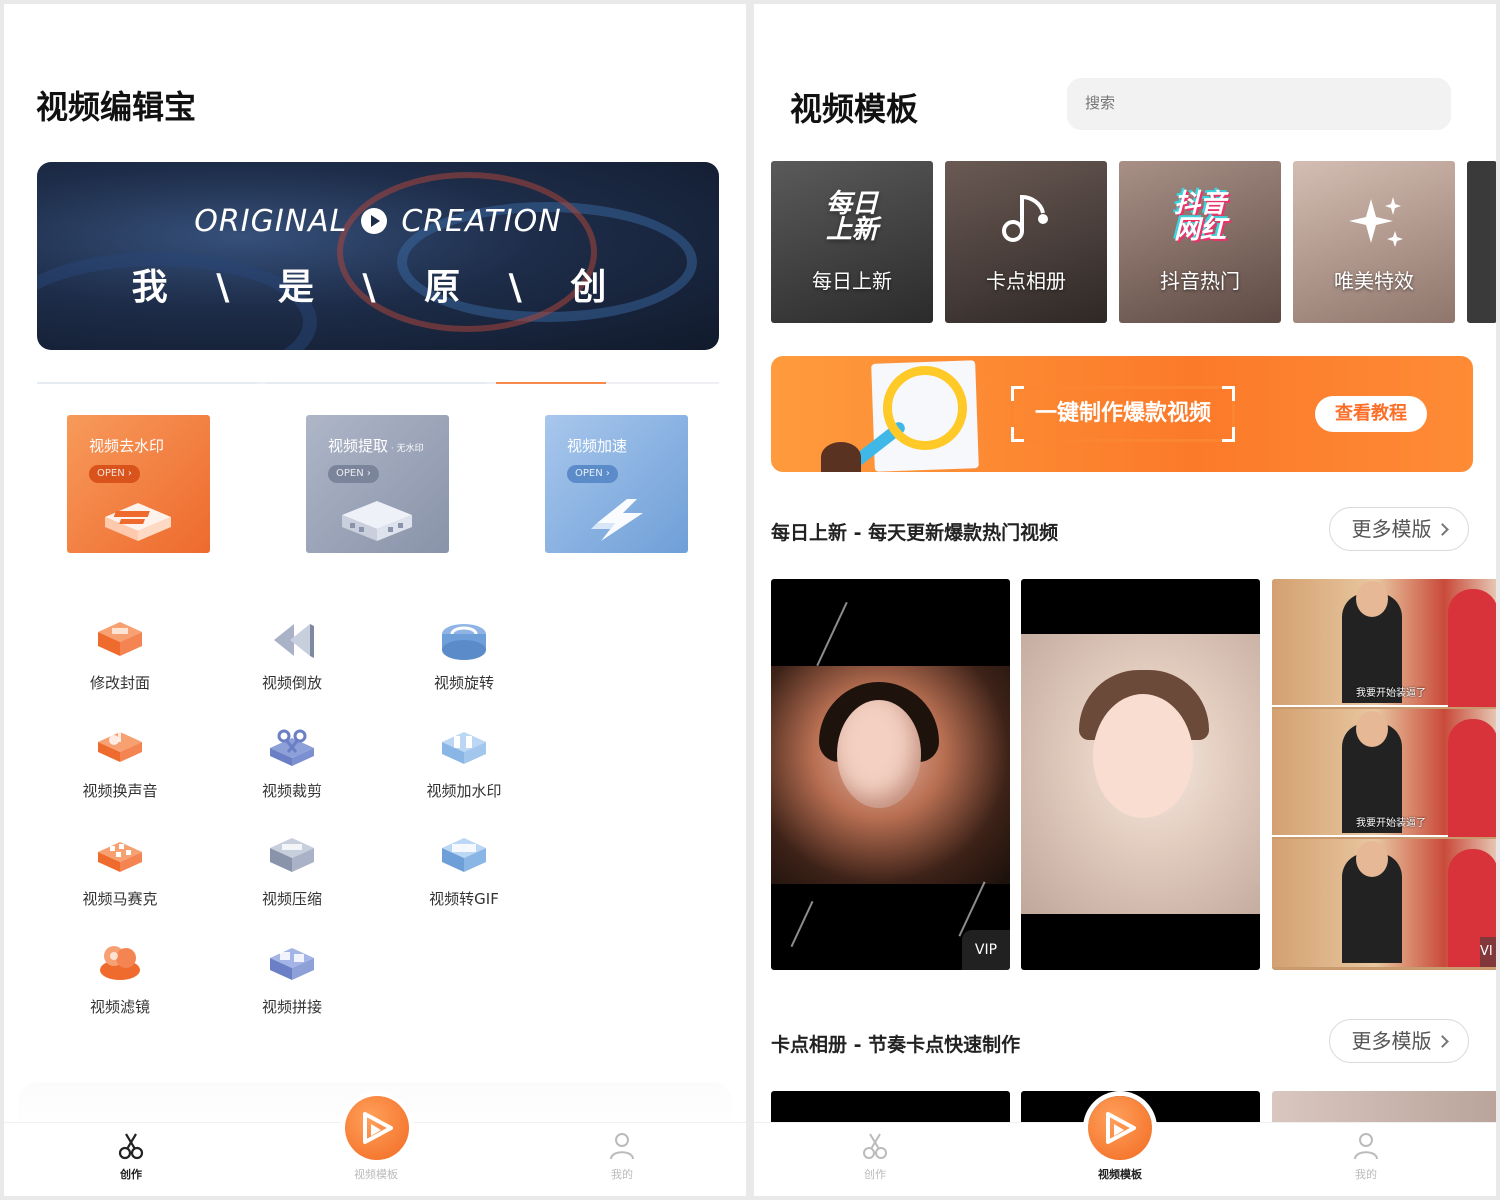 Image resolution: width=1500 pixels, height=1200 pixels. I want to click on section-title-beat: 卡点相册 - 节奏卡点快速制作, so click(896, 1045).